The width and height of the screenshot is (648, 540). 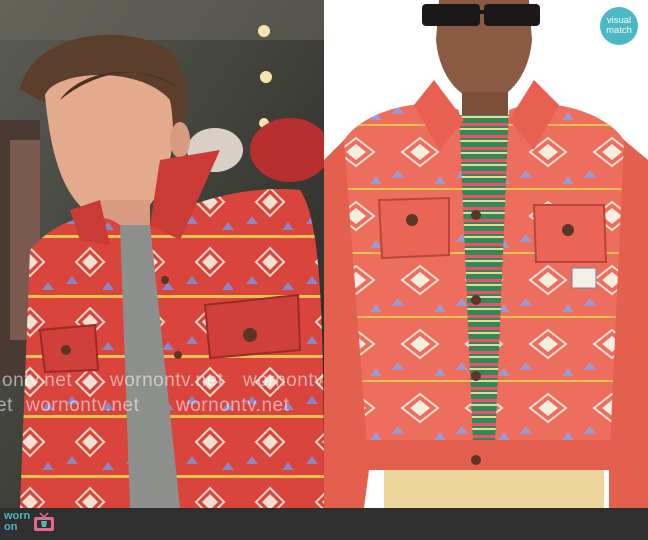 I want to click on footer-bar: worn on, so click(x=324, y=524).